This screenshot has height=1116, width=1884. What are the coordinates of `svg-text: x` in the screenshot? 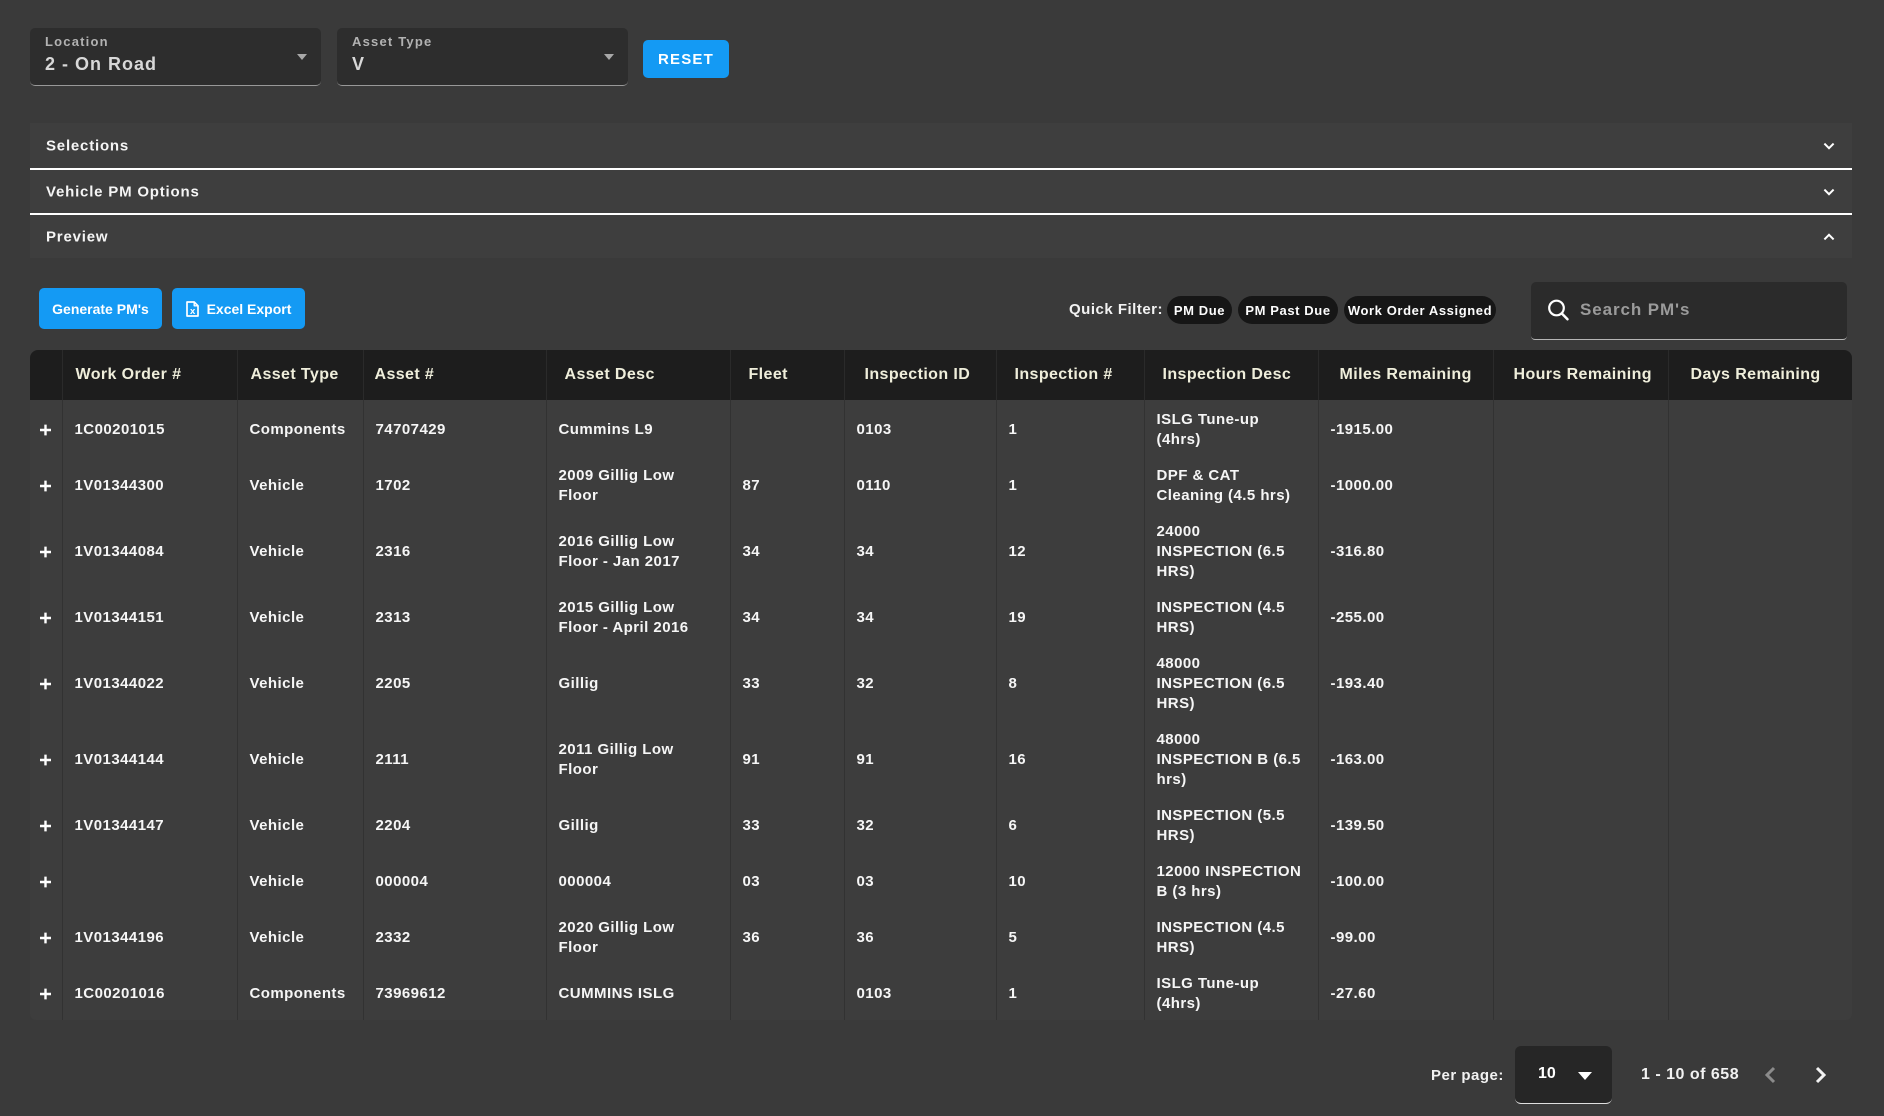 It's located at (193, 311).